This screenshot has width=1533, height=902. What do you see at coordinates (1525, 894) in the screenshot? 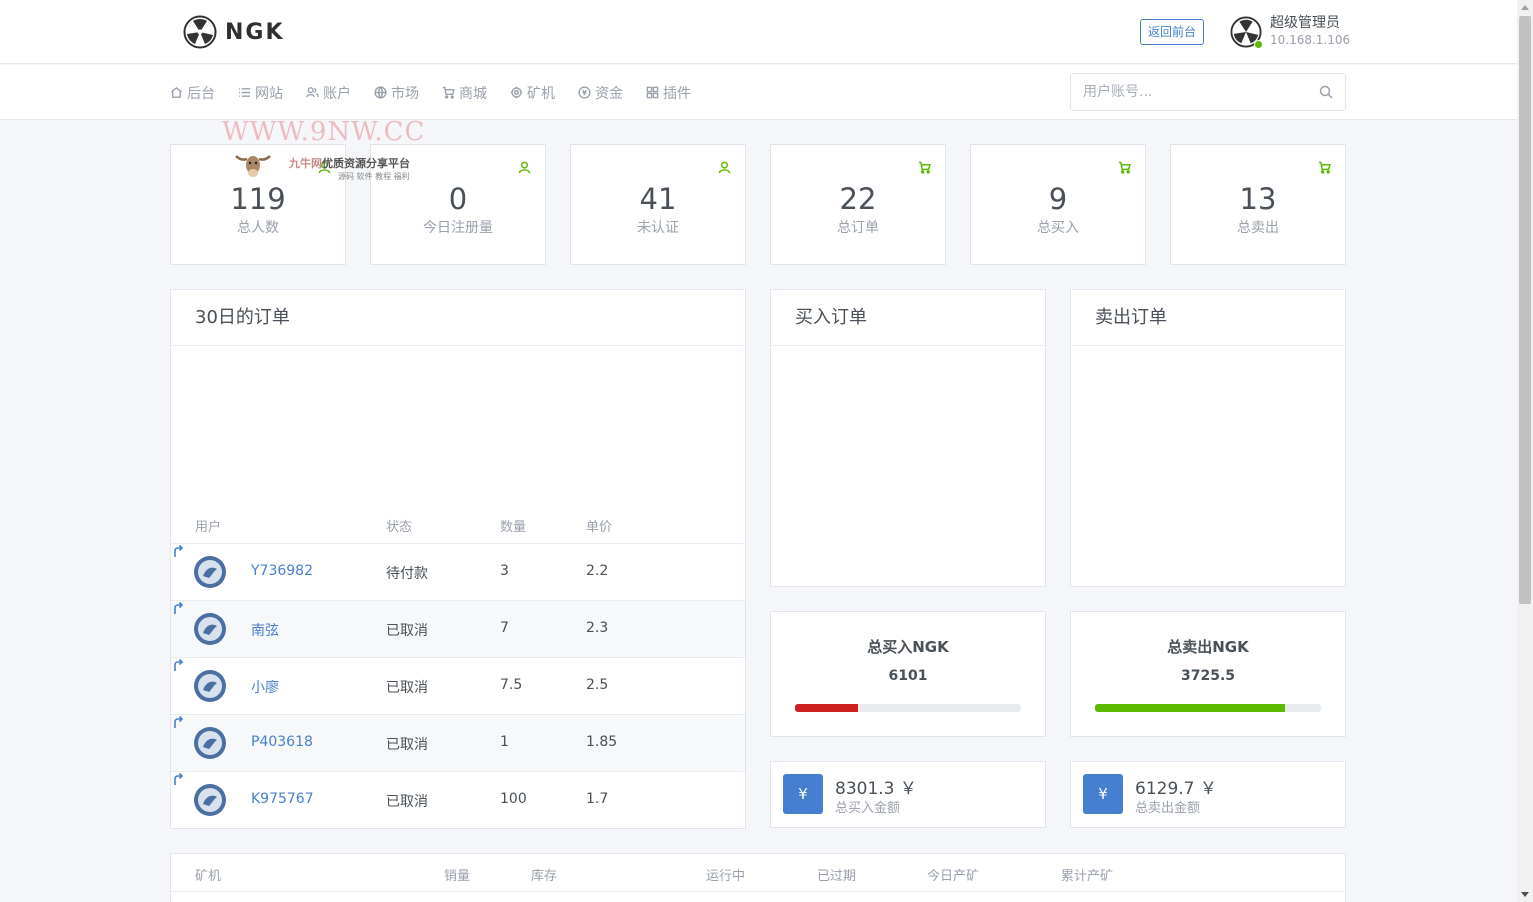
I see `scroll-down-arrow-icon` at bounding box center [1525, 894].